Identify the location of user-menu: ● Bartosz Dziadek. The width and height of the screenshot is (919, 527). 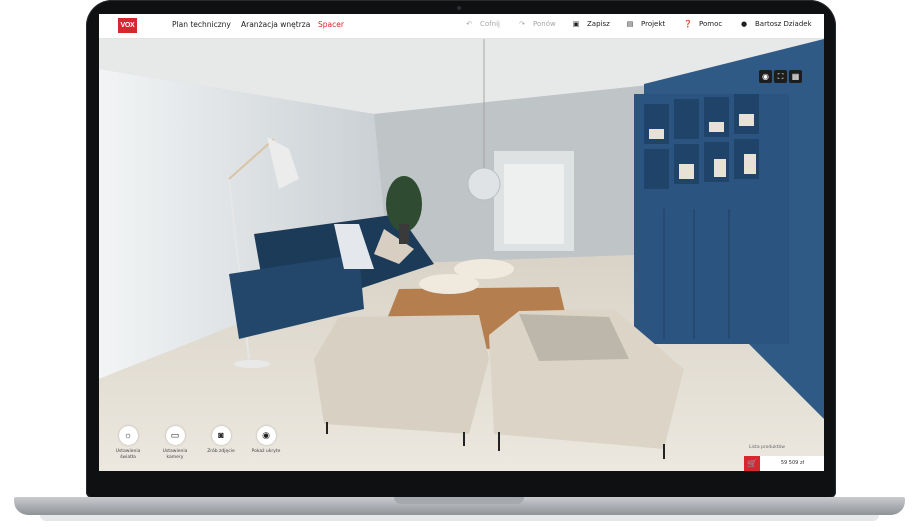
(775, 24).